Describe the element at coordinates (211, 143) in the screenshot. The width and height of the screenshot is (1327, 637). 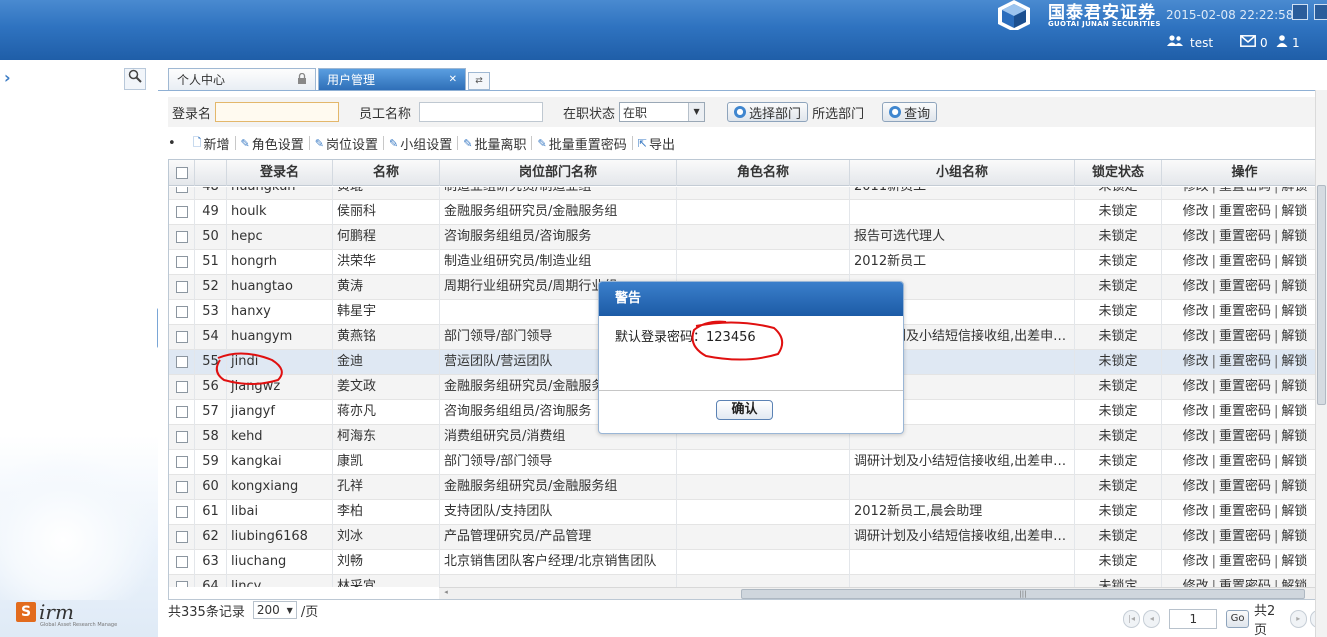
I see `new-button: 🗋 新增` at that location.